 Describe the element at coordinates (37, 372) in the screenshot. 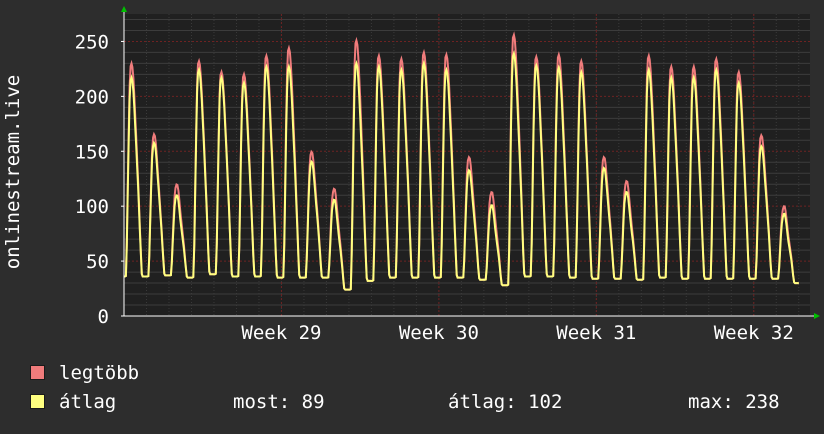

I see `legend-max-swatch` at that location.